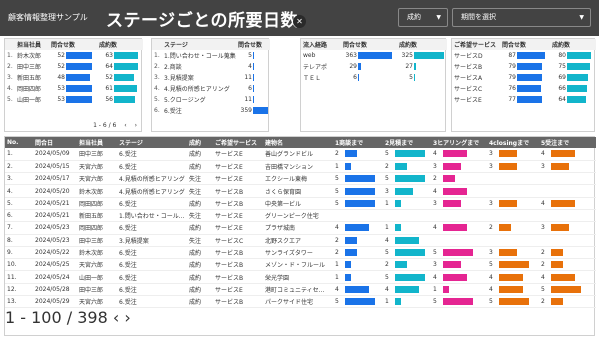 The image size is (599, 337). What do you see at coordinates (512, 55) in the screenshot?
I see `bar-value: 87` at bounding box center [512, 55].